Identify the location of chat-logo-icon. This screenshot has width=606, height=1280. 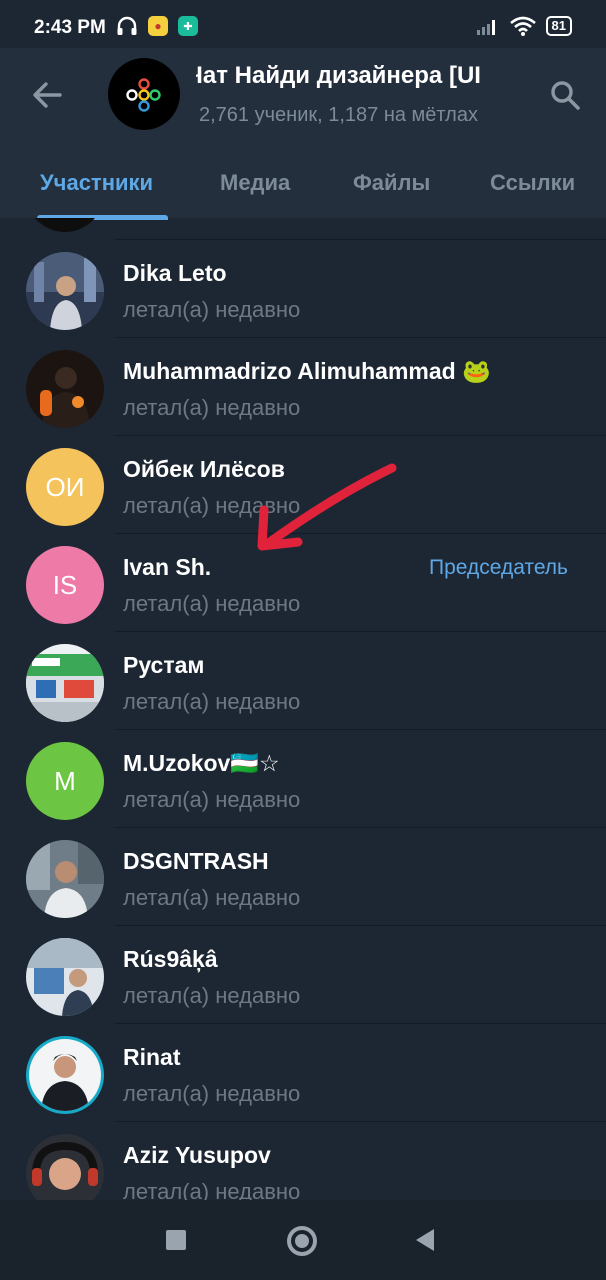
(143, 95).